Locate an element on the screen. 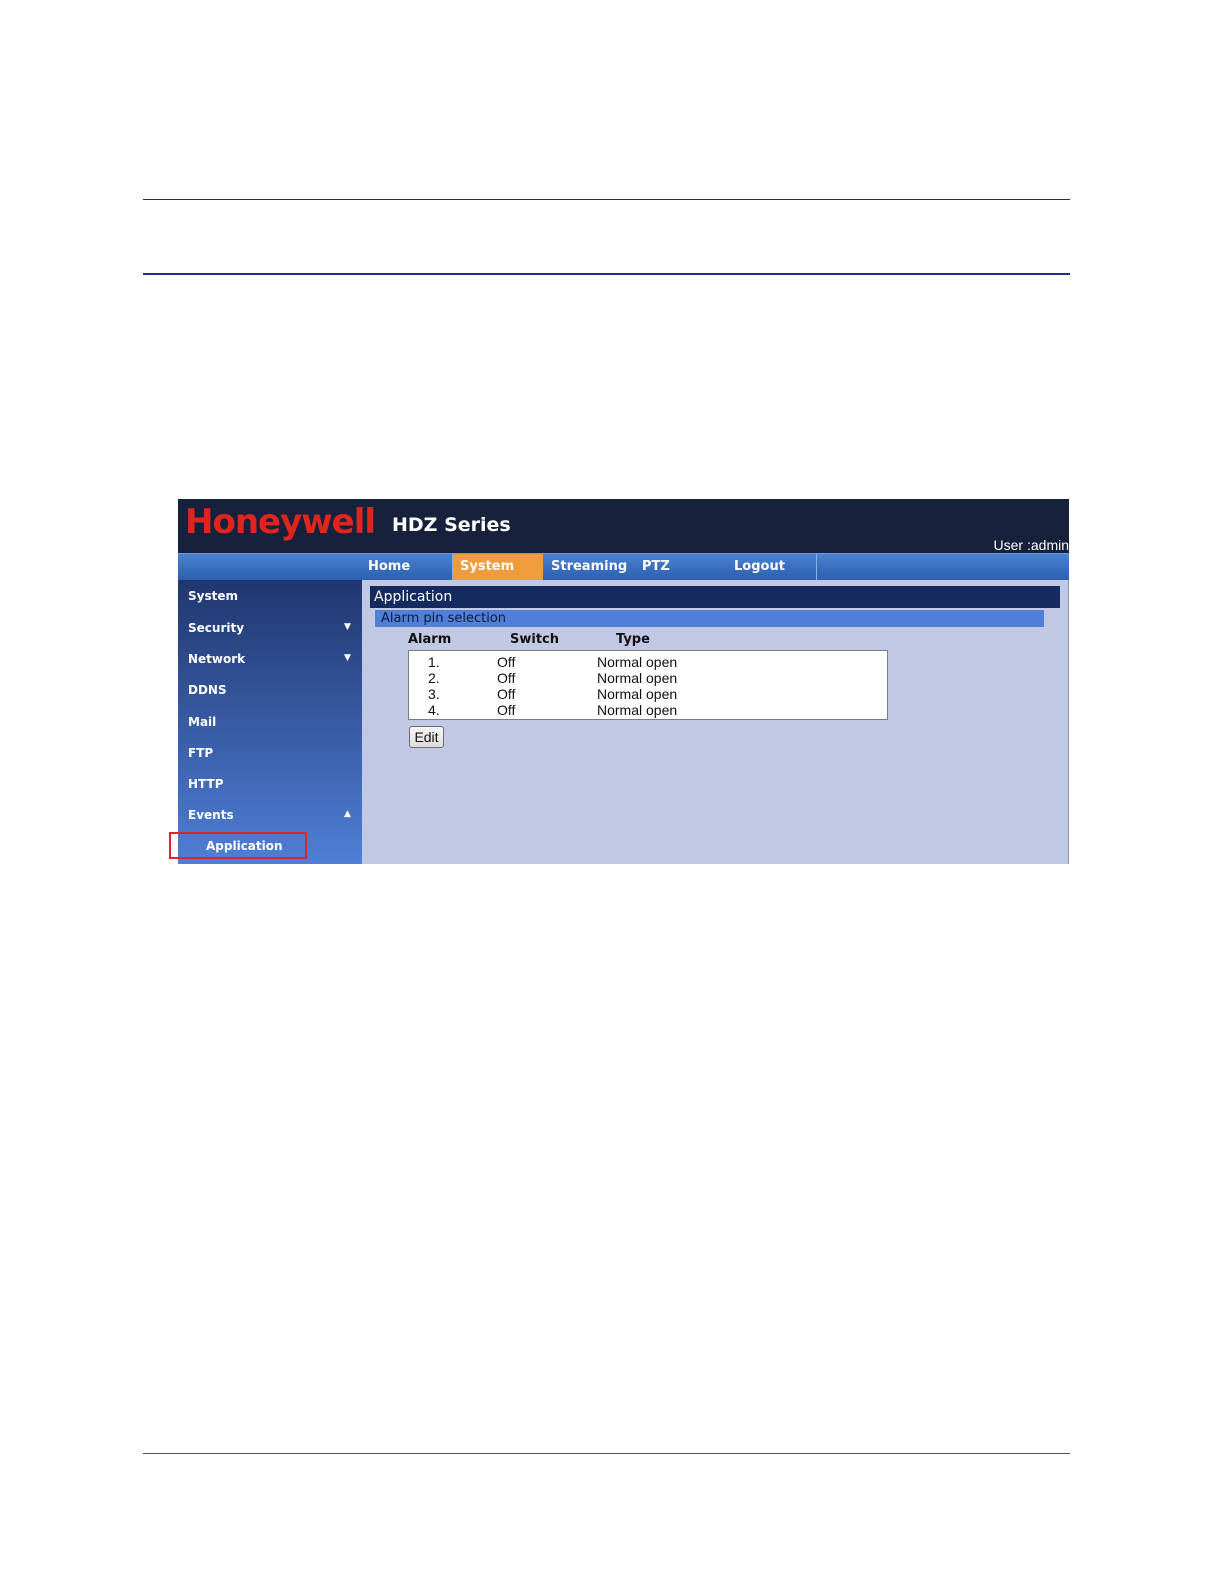 Image resolution: width=1224 pixels, height=1584 pixels. edit-button: Edit is located at coordinates (426, 737).